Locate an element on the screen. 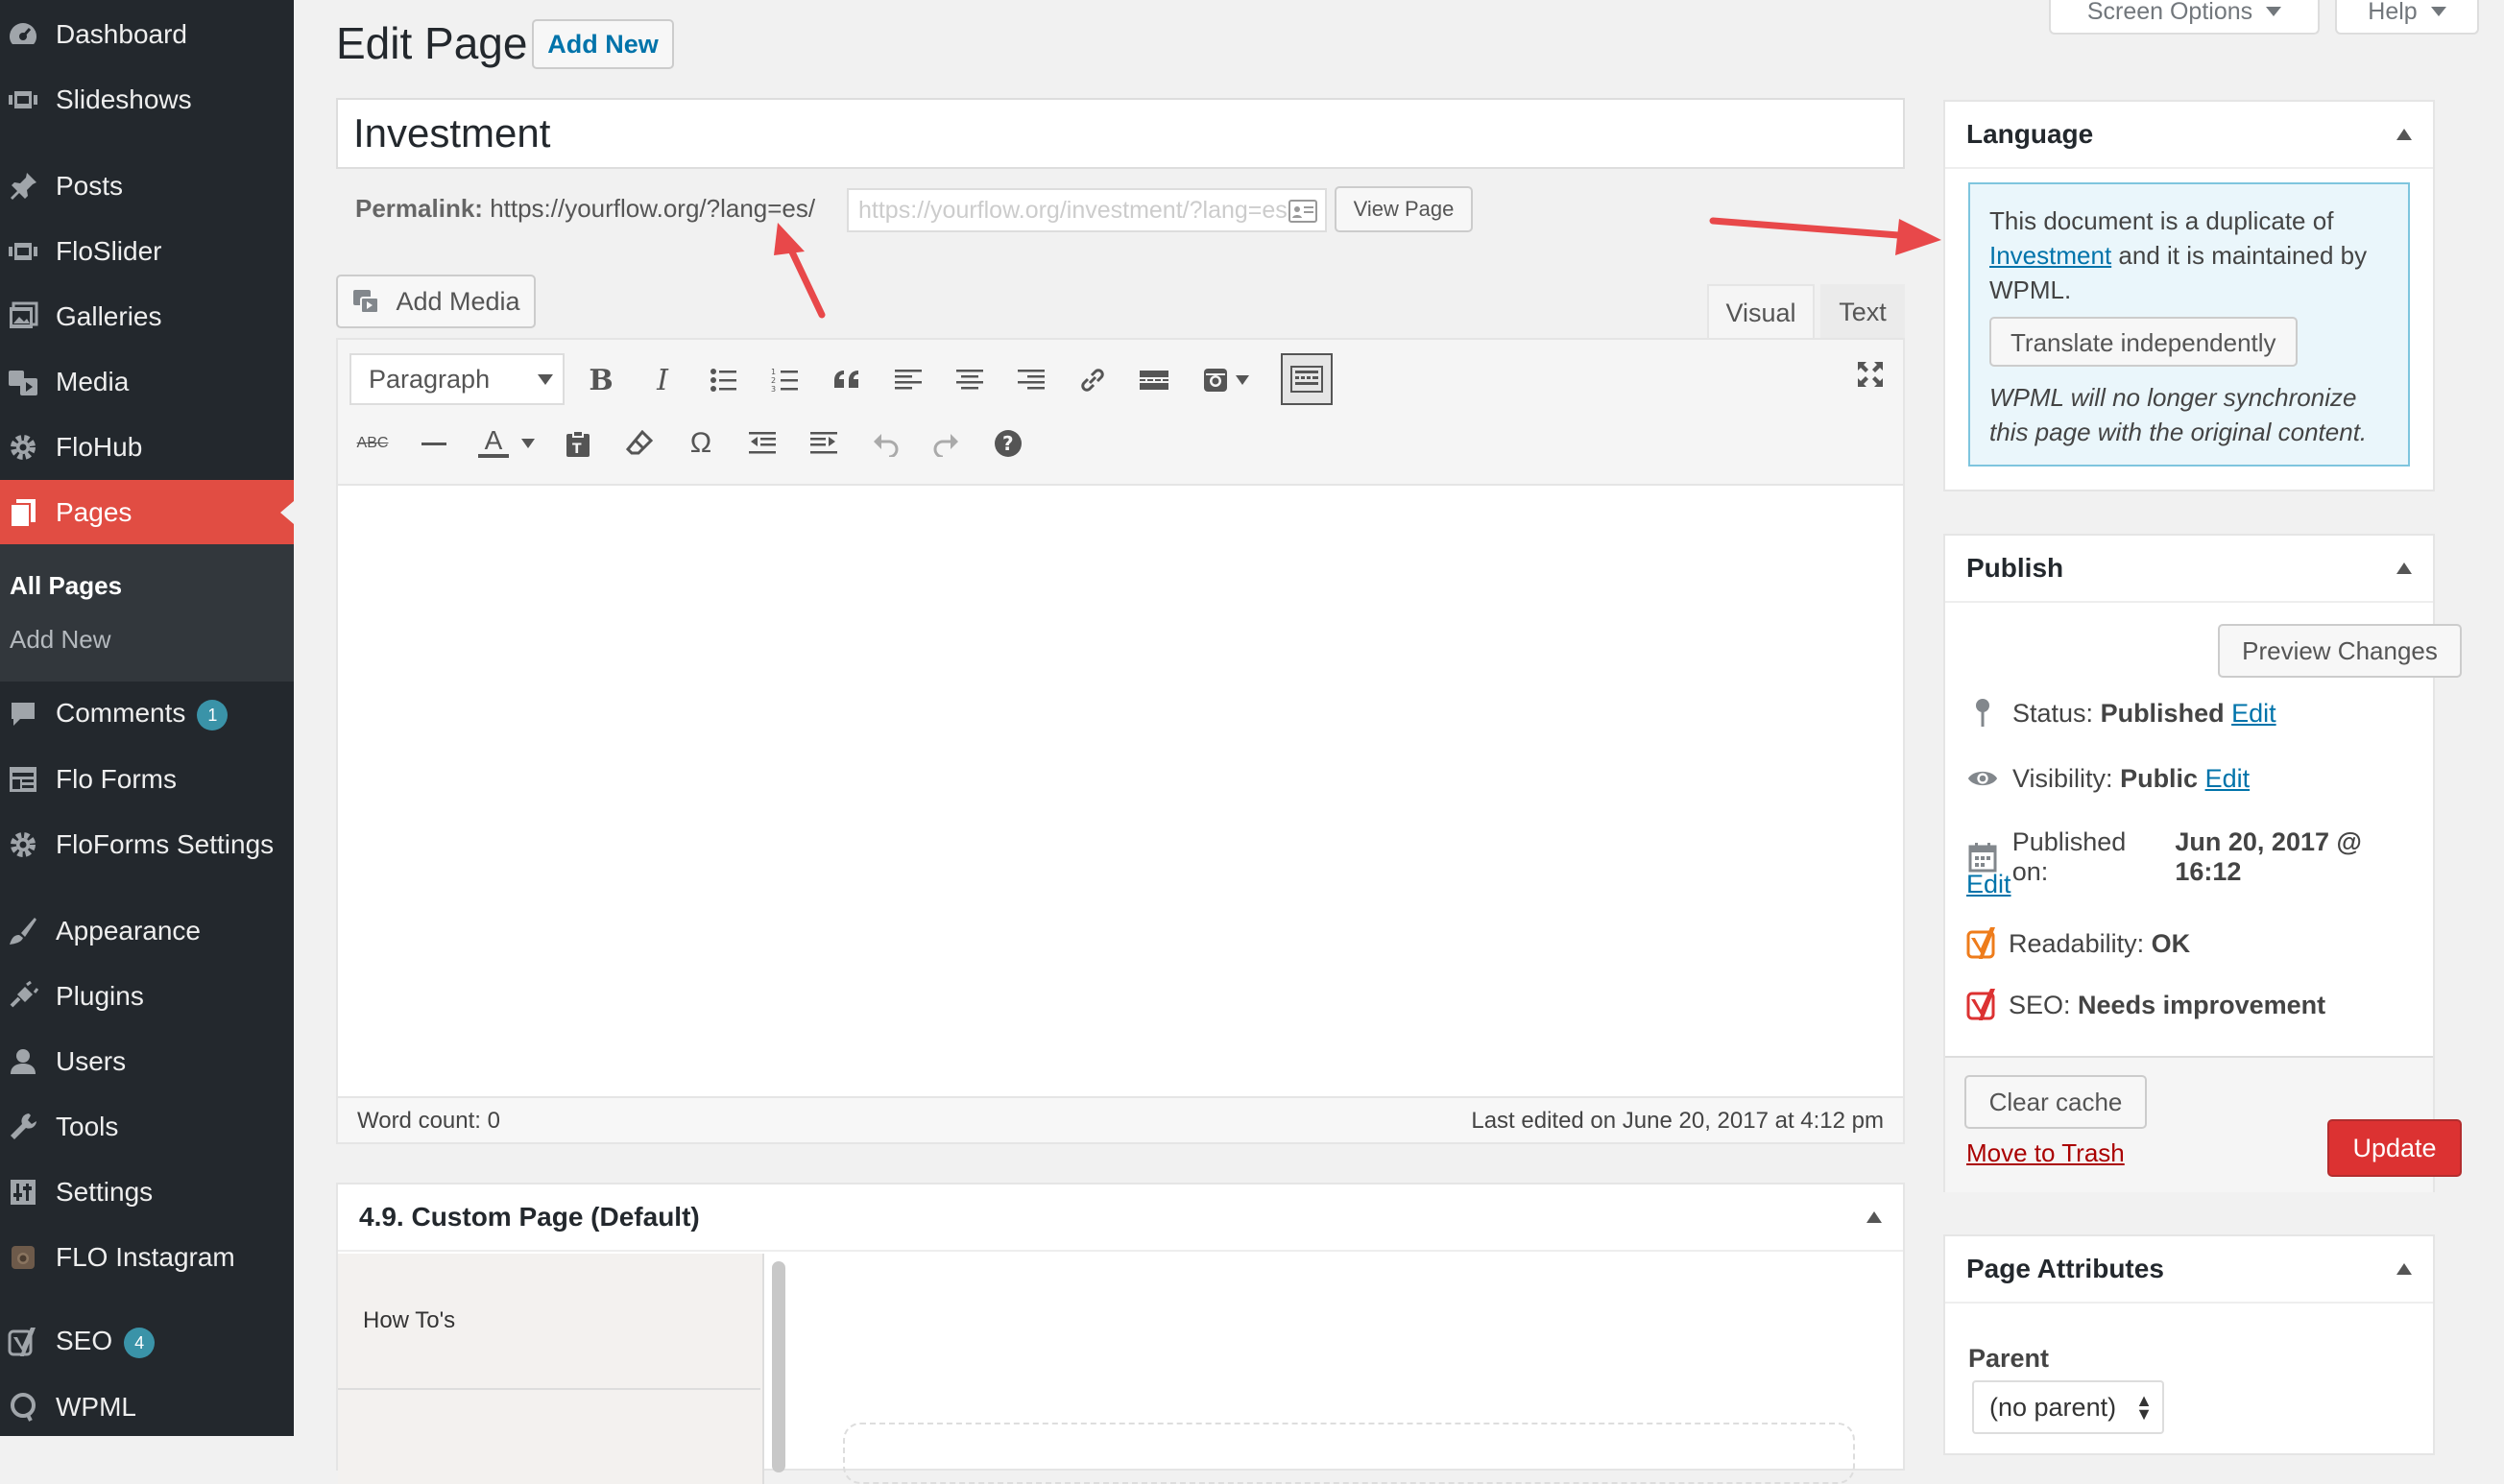  bold-icon: B is located at coordinates (601, 380).